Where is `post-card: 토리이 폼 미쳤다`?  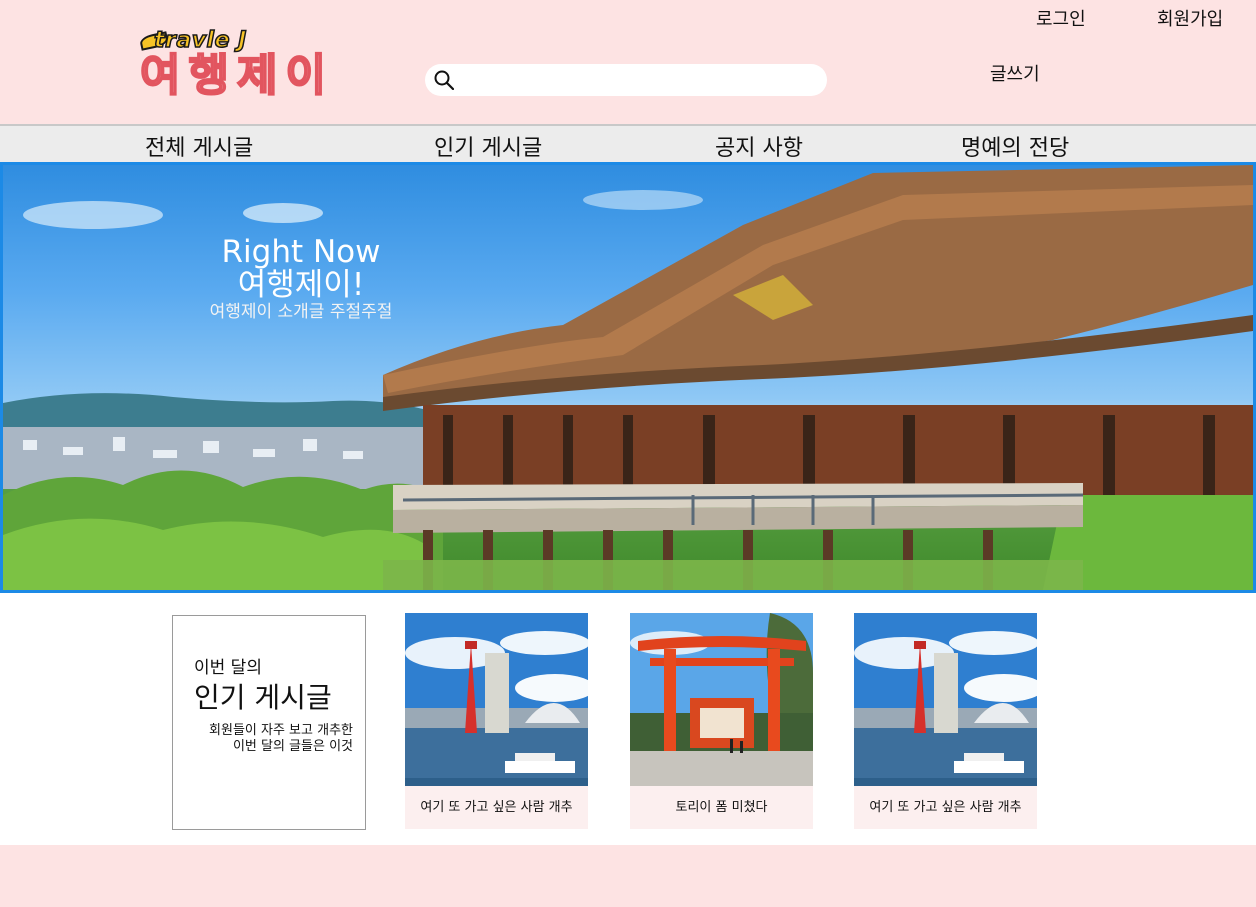
post-card: 토리이 폼 미쳤다 is located at coordinates (721, 721).